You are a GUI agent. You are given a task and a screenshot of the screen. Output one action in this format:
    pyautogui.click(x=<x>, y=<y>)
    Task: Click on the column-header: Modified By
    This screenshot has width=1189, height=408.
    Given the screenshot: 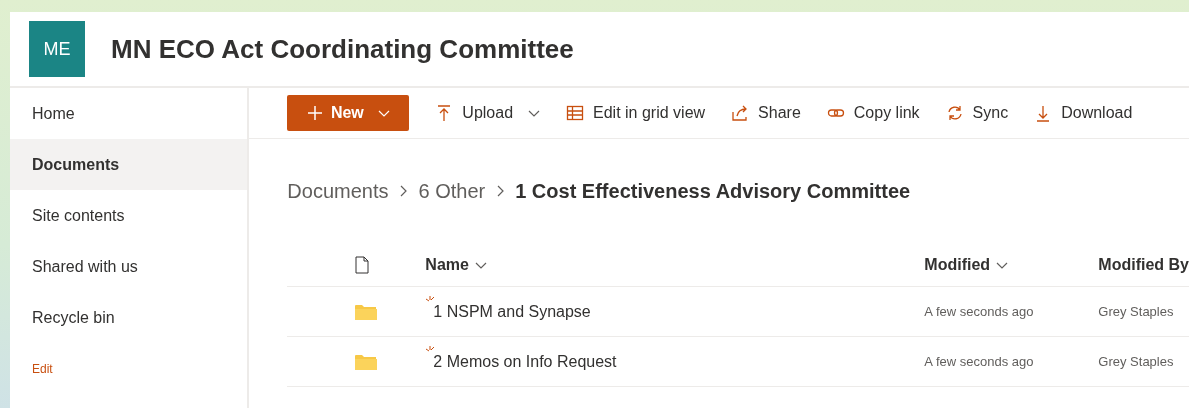 What is the action you would take?
    pyautogui.click(x=1143, y=264)
    